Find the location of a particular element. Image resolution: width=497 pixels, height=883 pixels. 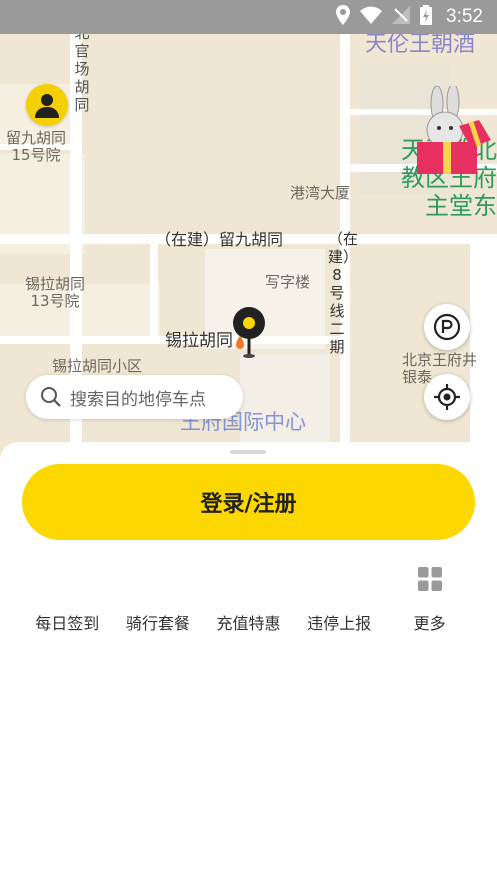

location-pin-icon is located at coordinates (248, 337).